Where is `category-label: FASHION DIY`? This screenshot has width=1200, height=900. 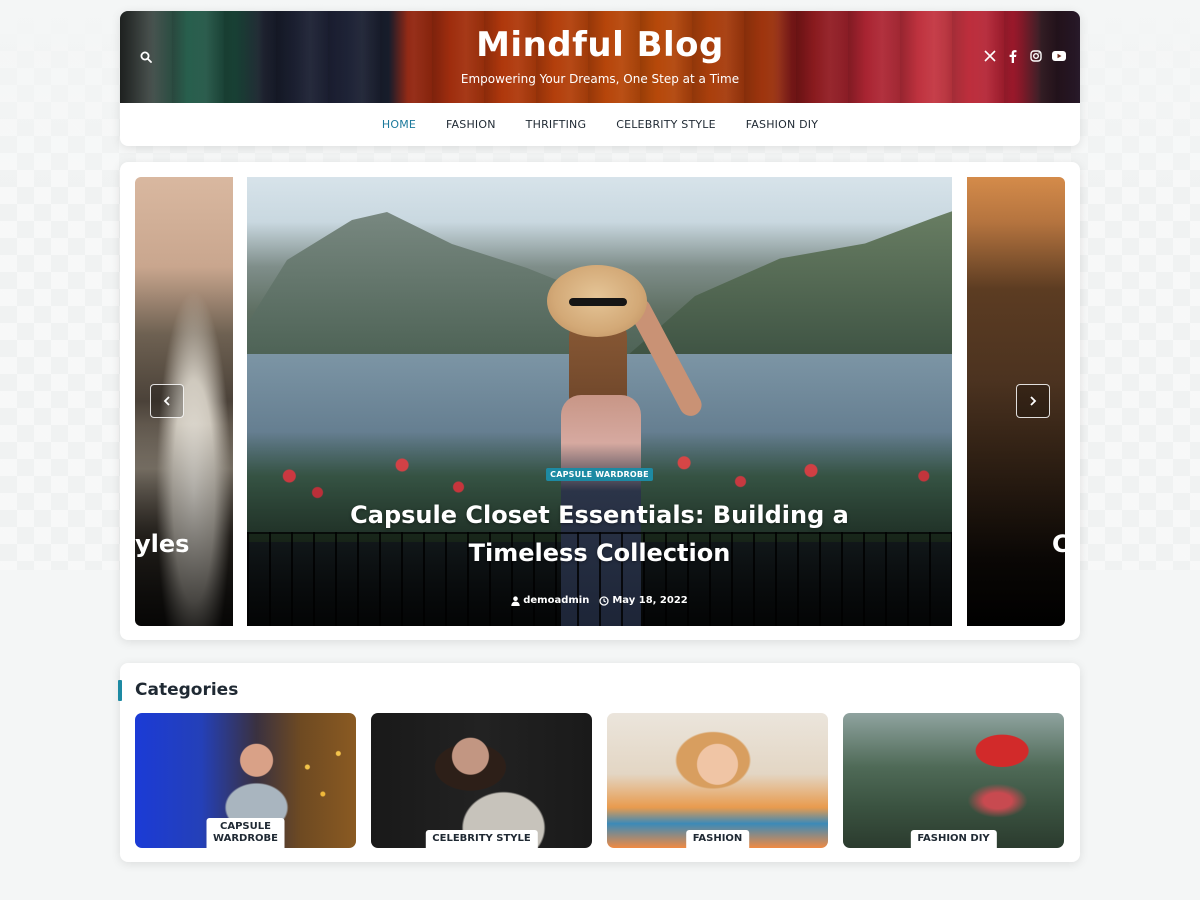
category-label: FASHION DIY is located at coordinates (953, 839).